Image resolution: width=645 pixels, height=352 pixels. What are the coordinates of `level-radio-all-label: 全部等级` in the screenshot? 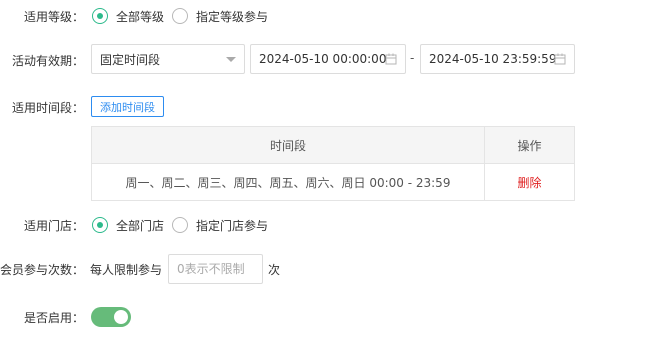 It's located at (140, 16).